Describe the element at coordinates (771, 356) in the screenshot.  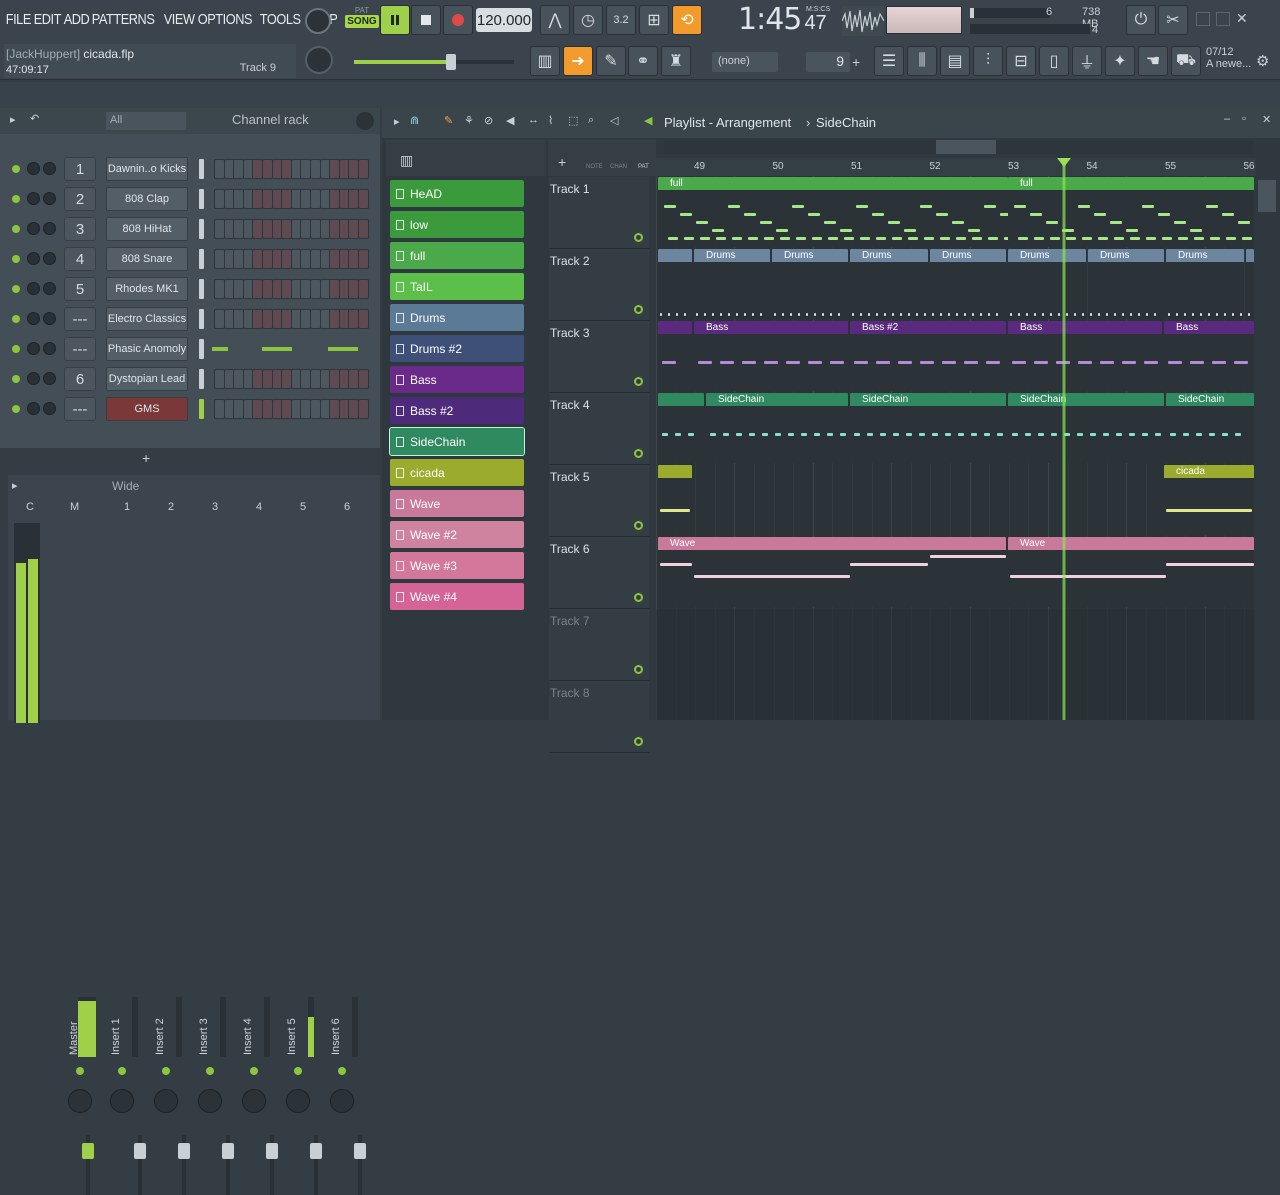
I see `playlist-clip: Bass` at that location.